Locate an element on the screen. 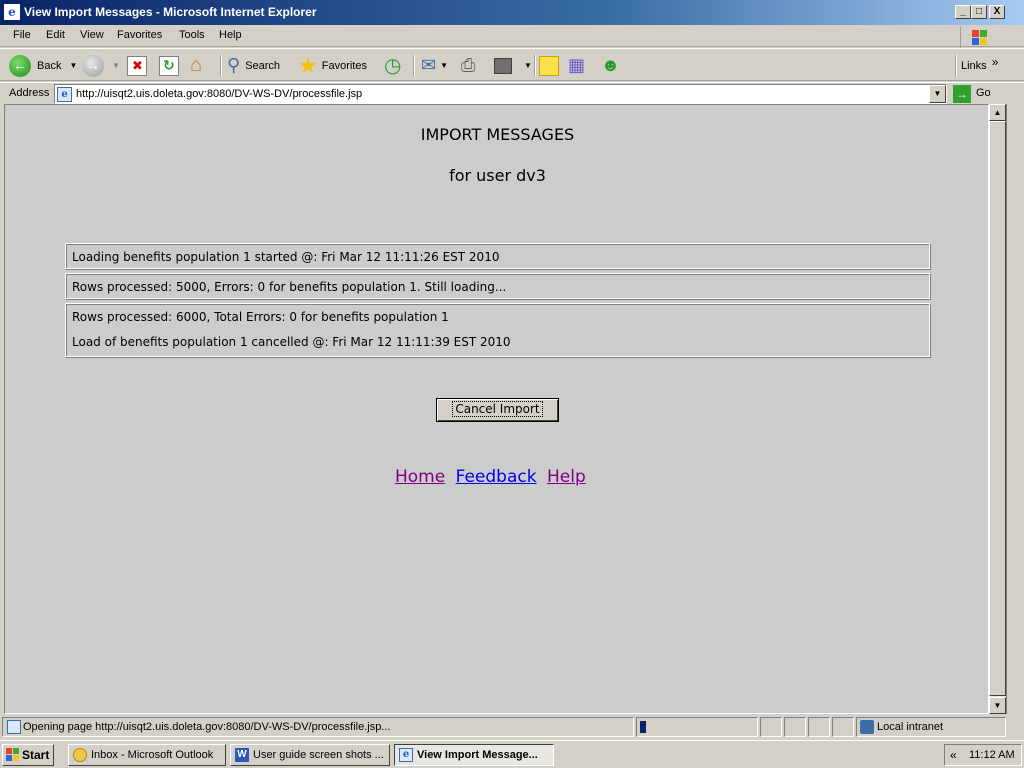  back-dropdown-icon: ▼ is located at coordinates (73, 65).